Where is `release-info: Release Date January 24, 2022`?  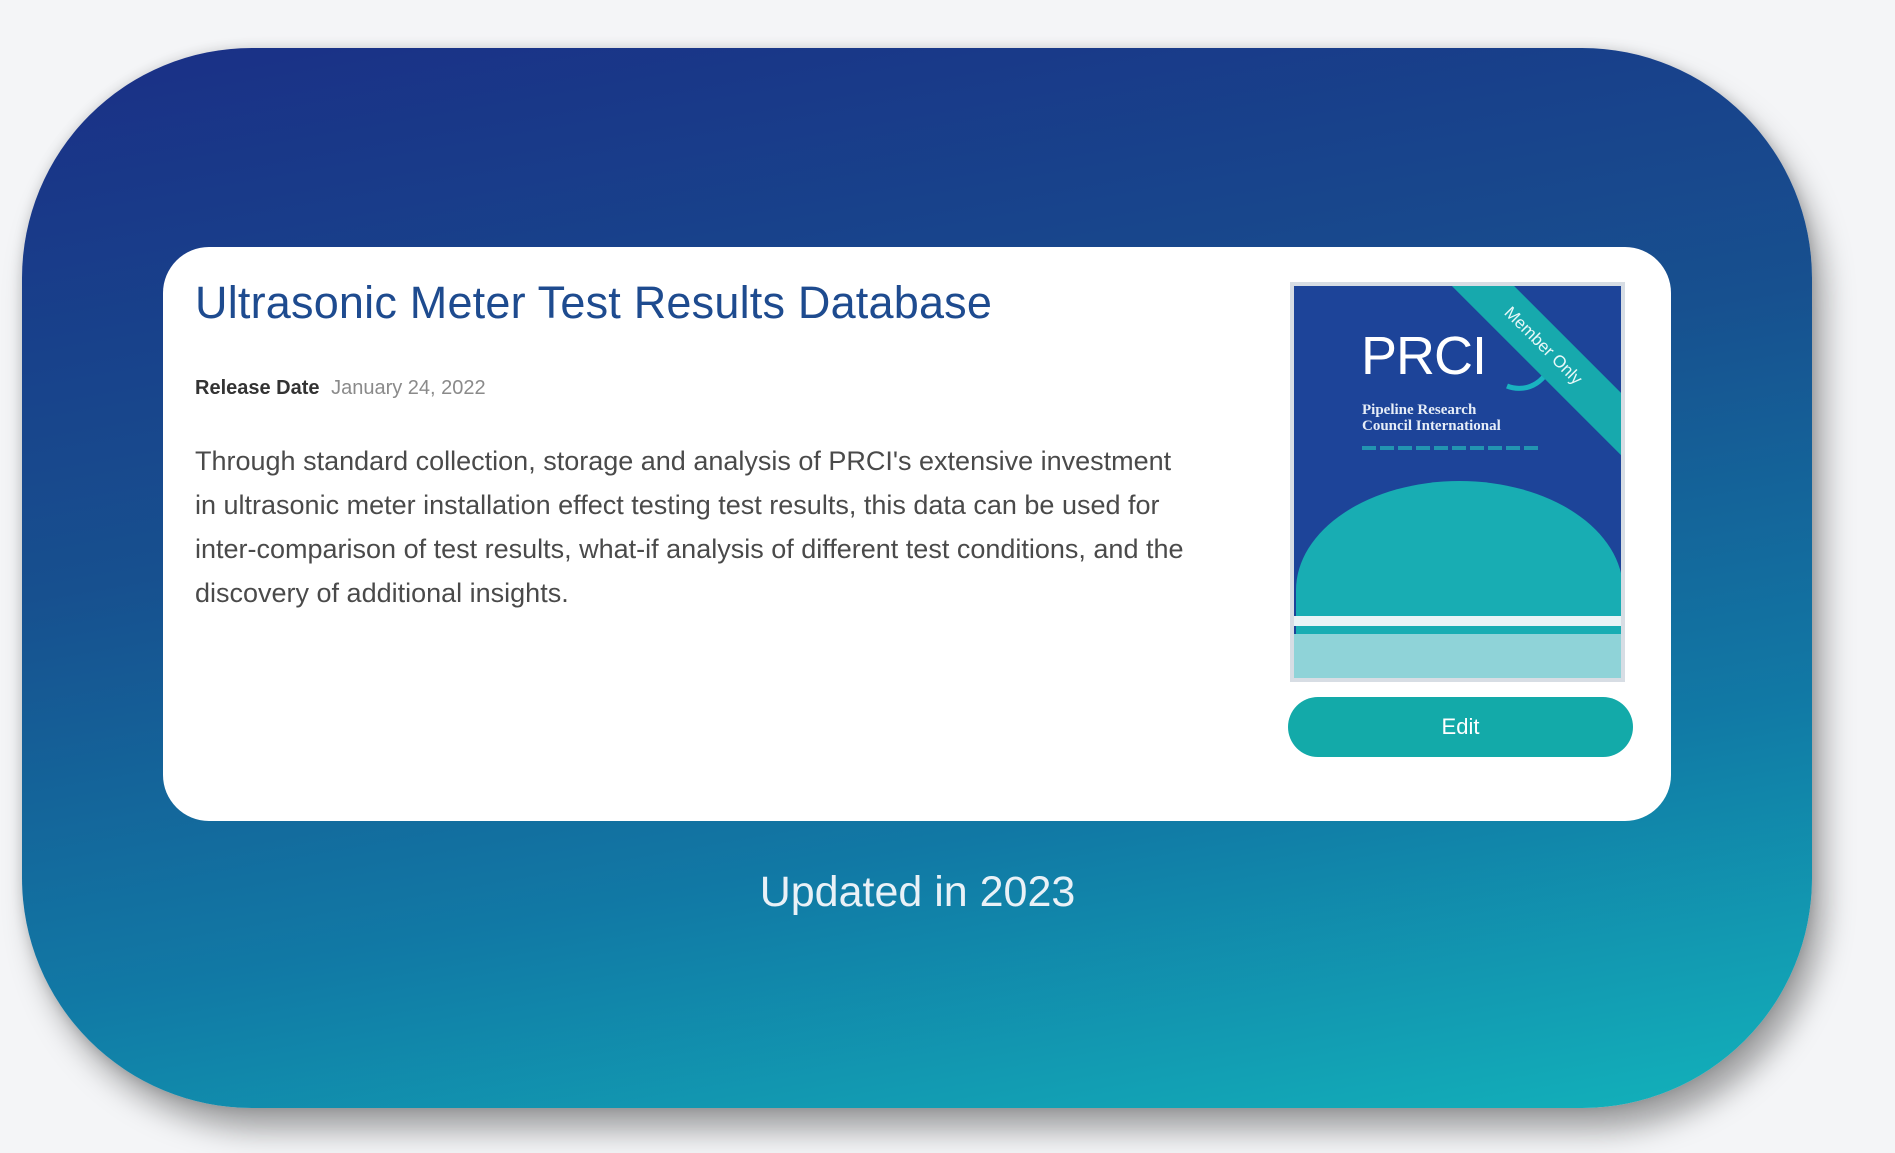 release-info: Release Date January 24, 2022 is located at coordinates (340, 388).